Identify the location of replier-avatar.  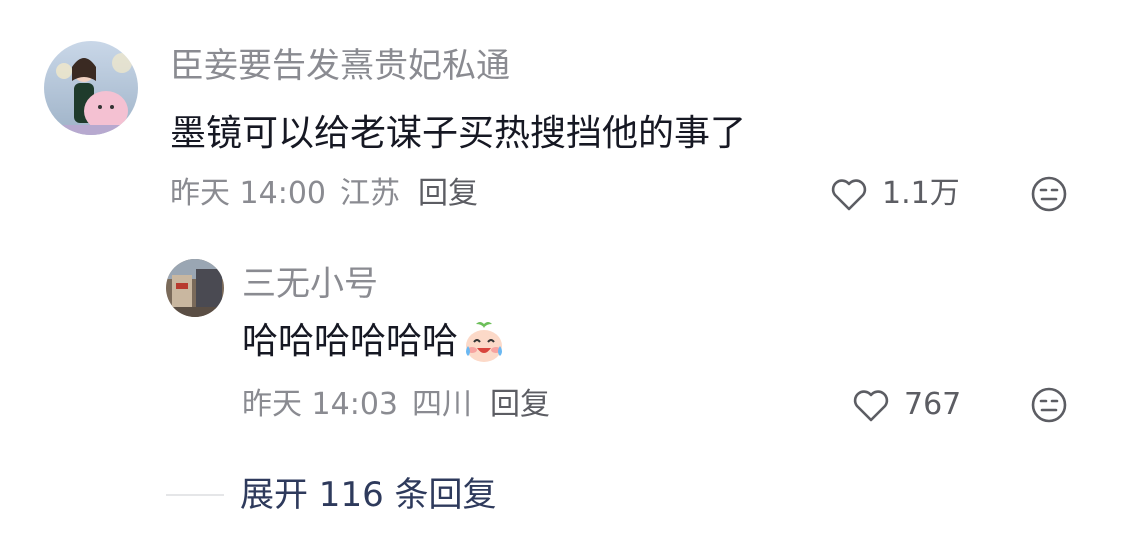
(195, 288).